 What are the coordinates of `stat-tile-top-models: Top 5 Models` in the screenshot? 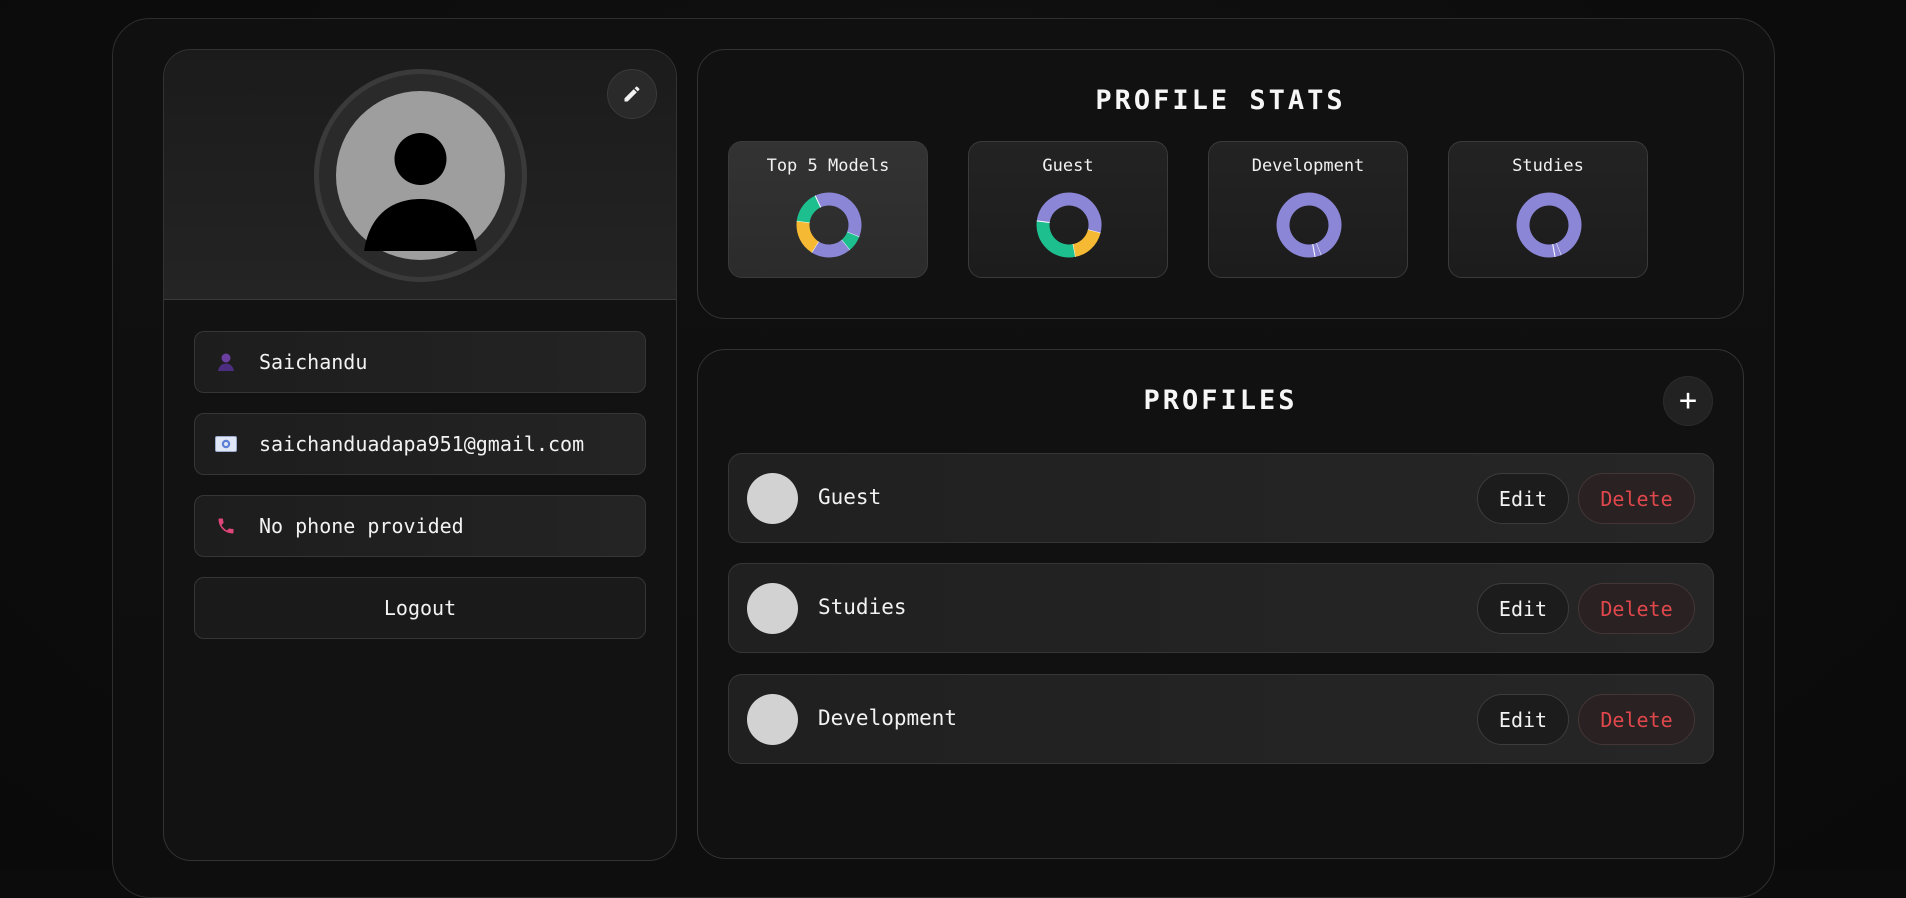 It's located at (828, 209).